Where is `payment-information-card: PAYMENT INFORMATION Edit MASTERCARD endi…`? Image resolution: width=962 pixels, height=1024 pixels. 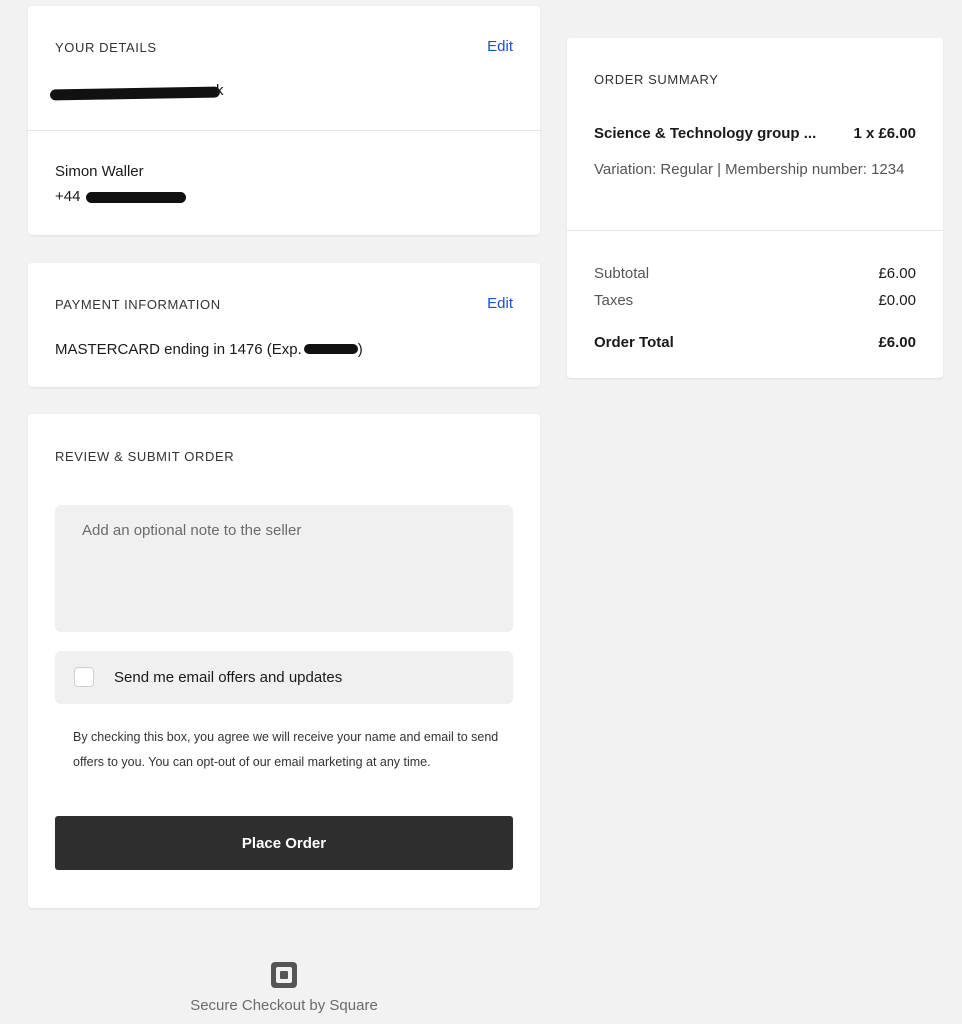 payment-information-card: PAYMENT INFORMATION Edit MASTERCARD endi… is located at coordinates (284, 325).